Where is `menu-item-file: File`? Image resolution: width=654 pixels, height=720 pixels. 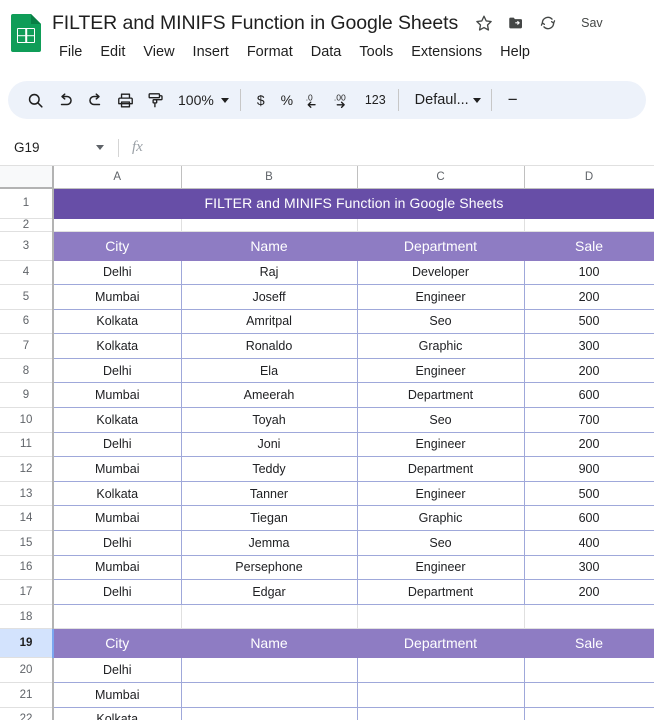 menu-item-file: File is located at coordinates (71, 52).